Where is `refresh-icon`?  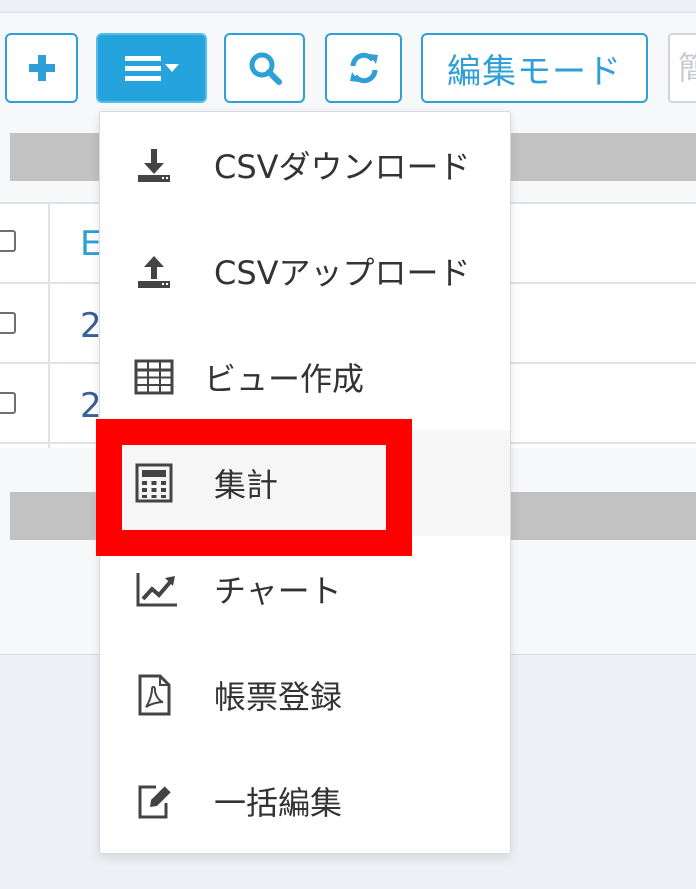 refresh-icon is located at coordinates (363, 68).